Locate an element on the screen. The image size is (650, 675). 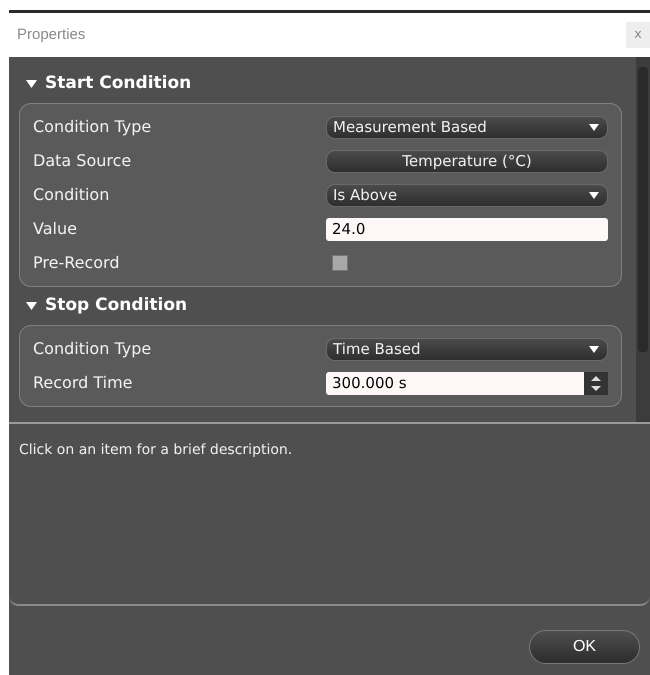
section-header: Stop Condition is located at coordinates (320, 306).